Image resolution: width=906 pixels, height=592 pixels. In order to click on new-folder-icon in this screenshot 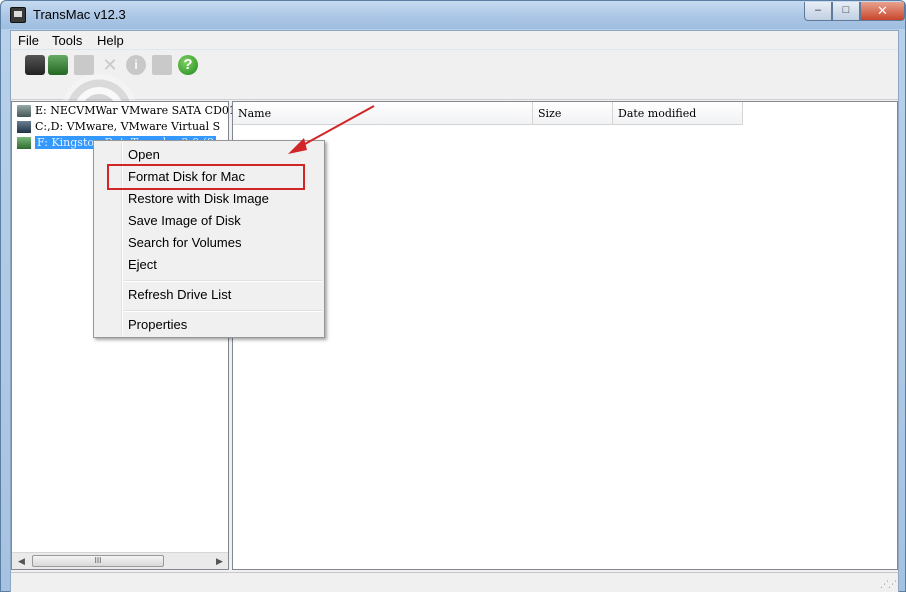, I will do `click(162, 65)`.